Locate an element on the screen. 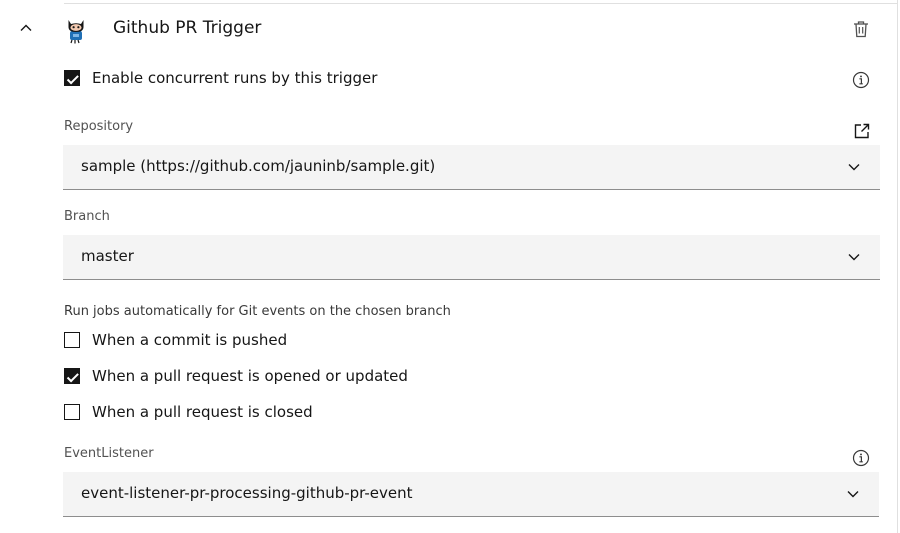  concurrent-runs-checkbox-box is located at coordinates (72, 78).